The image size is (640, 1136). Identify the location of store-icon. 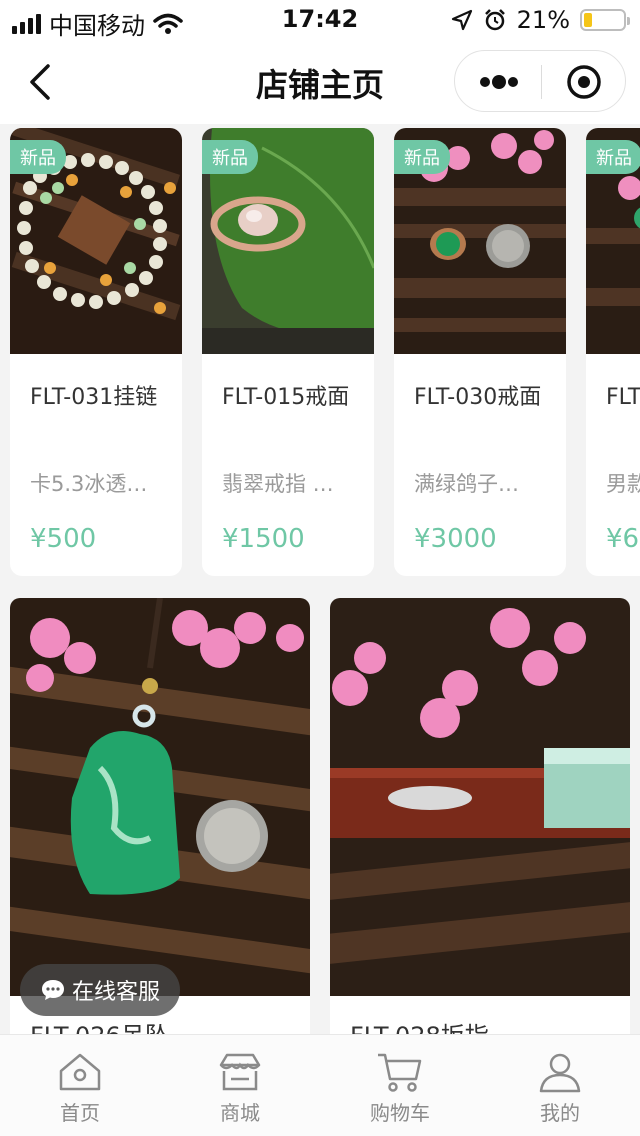
(240, 1072).